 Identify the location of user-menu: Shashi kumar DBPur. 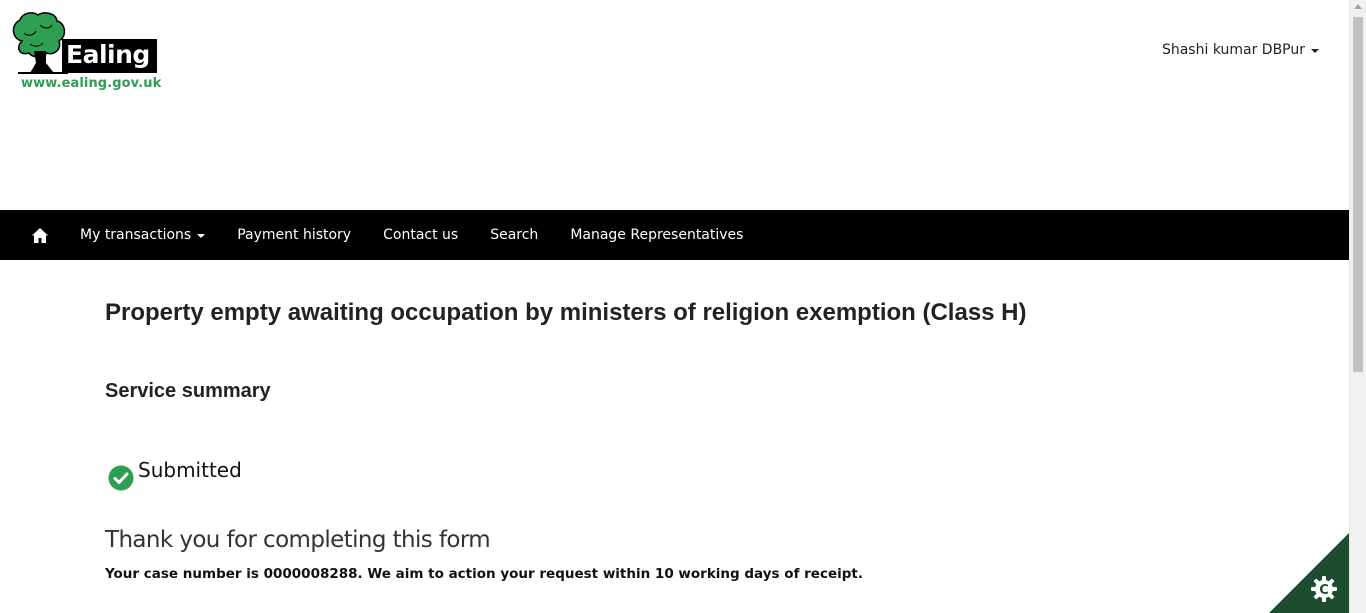
(1240, 50).